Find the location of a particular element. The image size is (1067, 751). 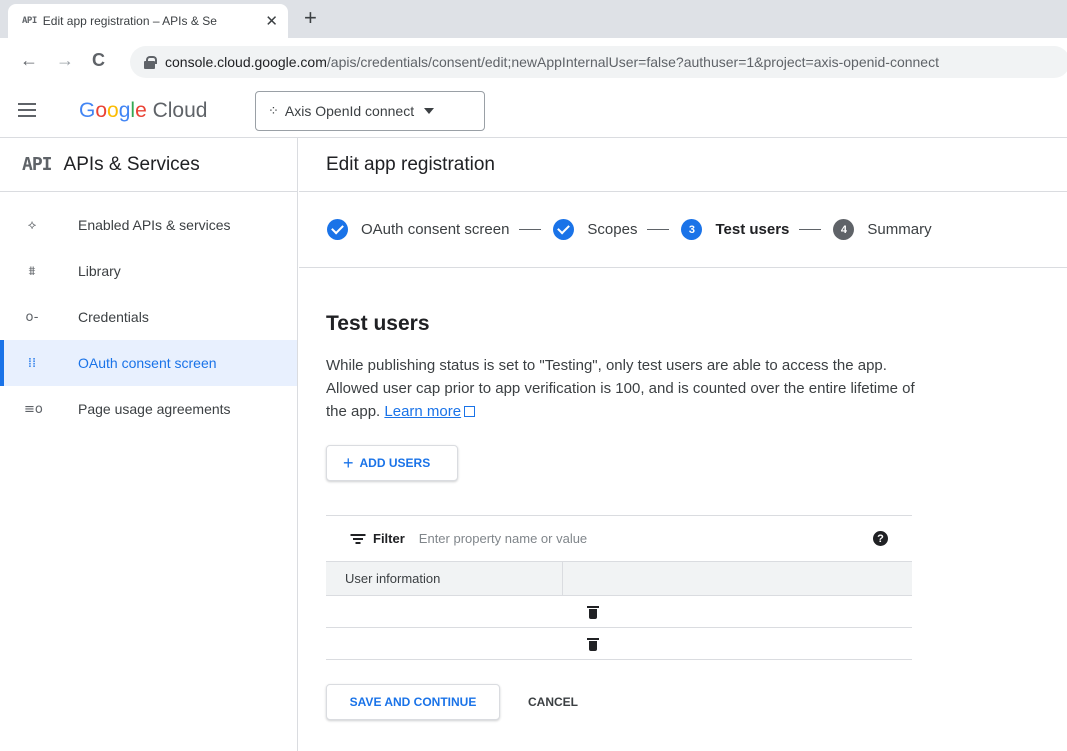

project-picker: ⁘ Axis OpenId connect is located at coordinates (370, 111).